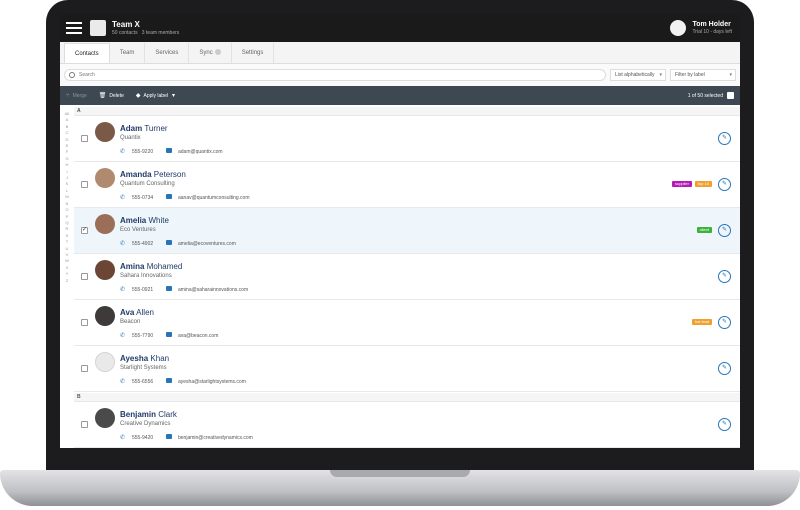  What do you see at coordinates (678, 28) in the screenshot?
I see `user-avatar` at bounding box center [678, 28].